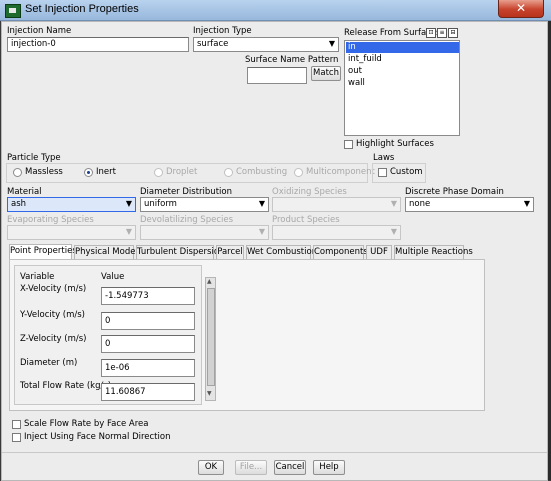  What do you see at coordinates (222, 31) in the screenshot?
I see `injection-type-label: Injection Type` at bounding box center [222, 31].